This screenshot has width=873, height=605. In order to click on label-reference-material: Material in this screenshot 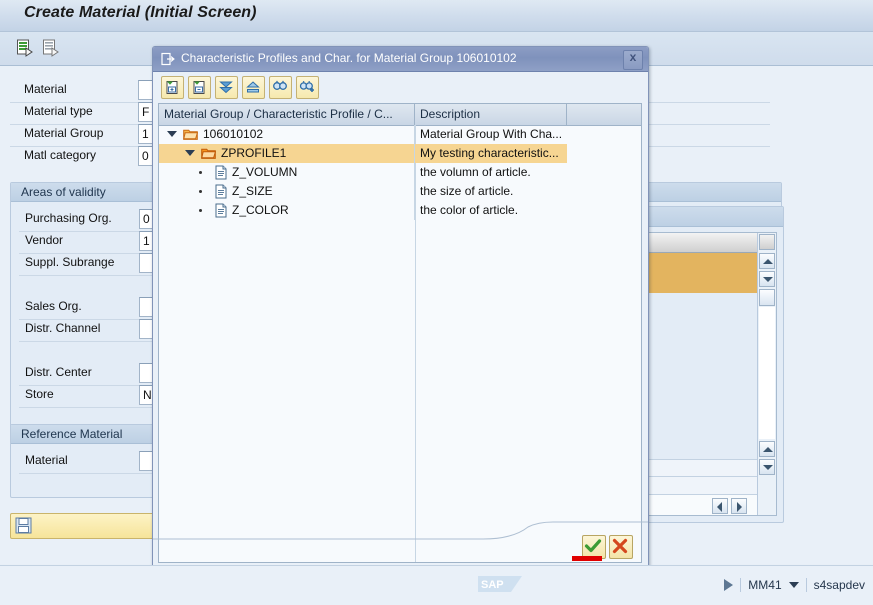, I will do `click(46, 460)`.